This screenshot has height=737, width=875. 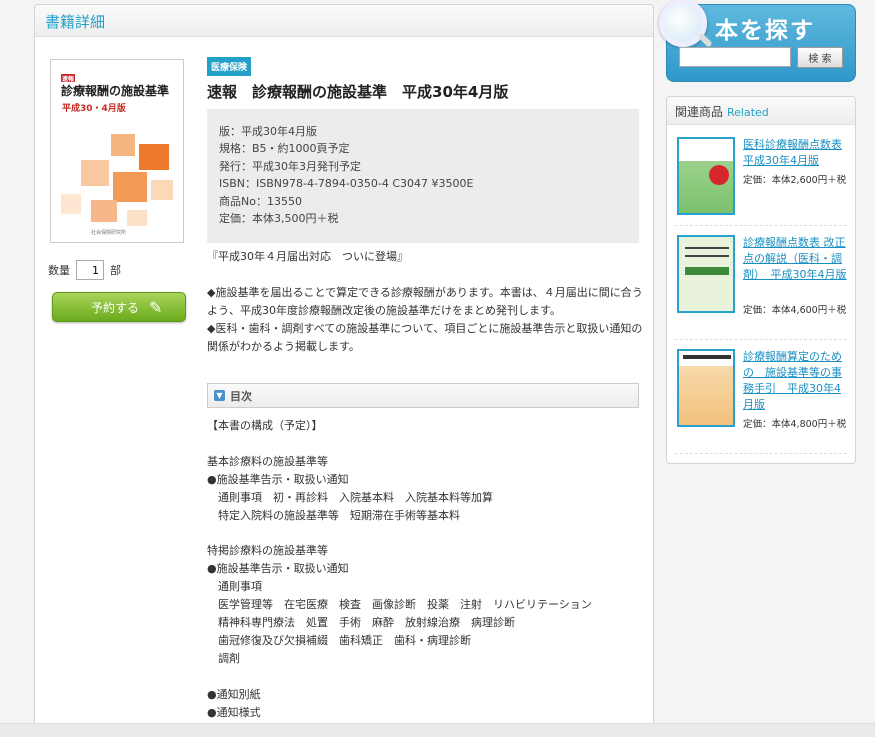 What do you see at coordinates (820, 57) in the screenshot?
I see `search-button: 検 索` at bounding box center [820, 57].